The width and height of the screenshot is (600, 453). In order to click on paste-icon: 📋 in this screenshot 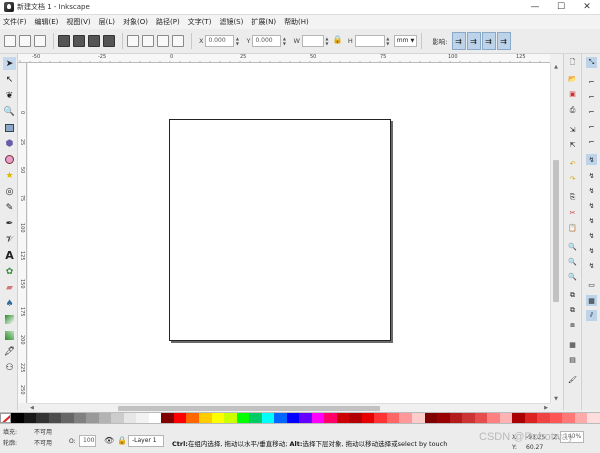, I will do `click(572, 227)`.